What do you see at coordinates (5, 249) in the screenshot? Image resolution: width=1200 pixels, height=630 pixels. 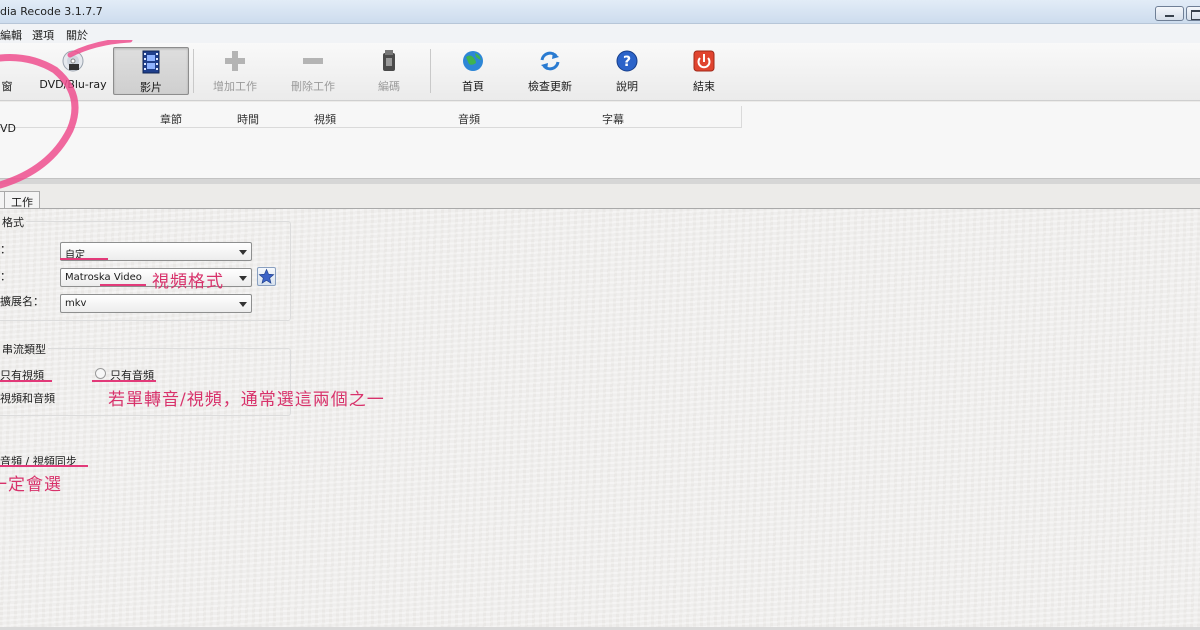 I see `profile-label: ：` at bounding box center [5, 249].